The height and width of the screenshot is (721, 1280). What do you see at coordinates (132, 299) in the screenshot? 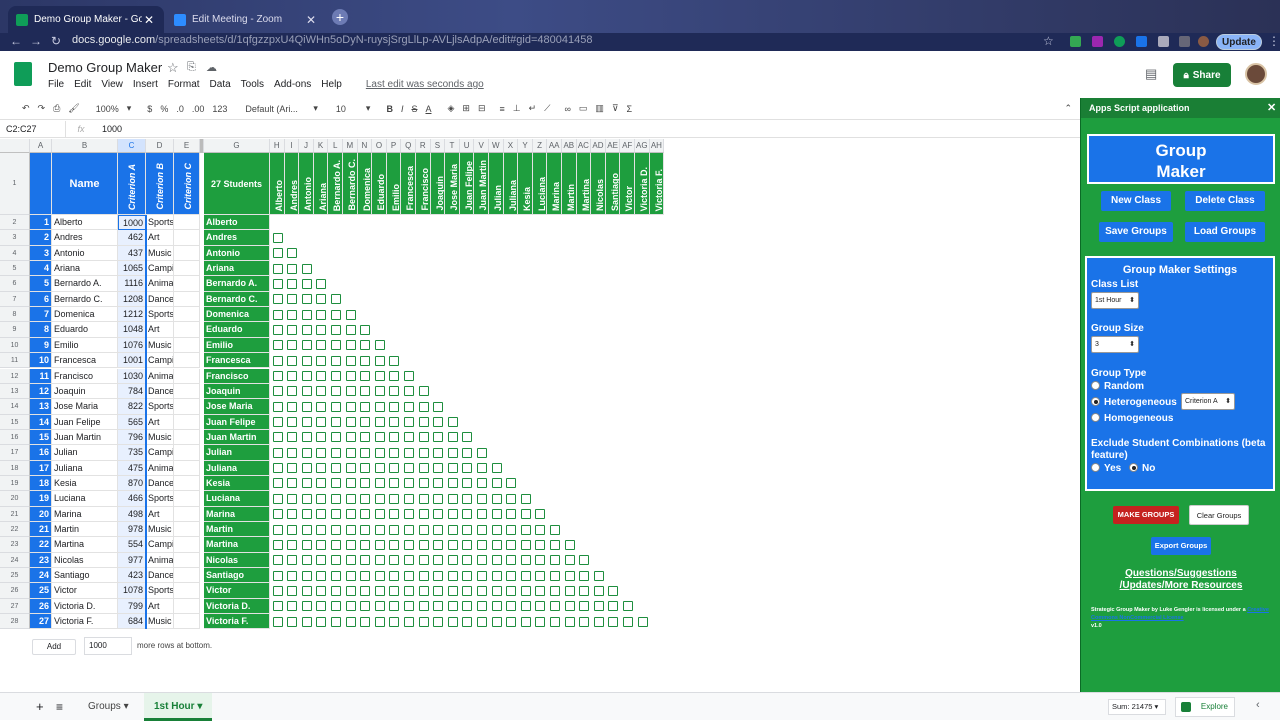
I see `criterion-a-value: 1208` at bounding box center [132, 299].